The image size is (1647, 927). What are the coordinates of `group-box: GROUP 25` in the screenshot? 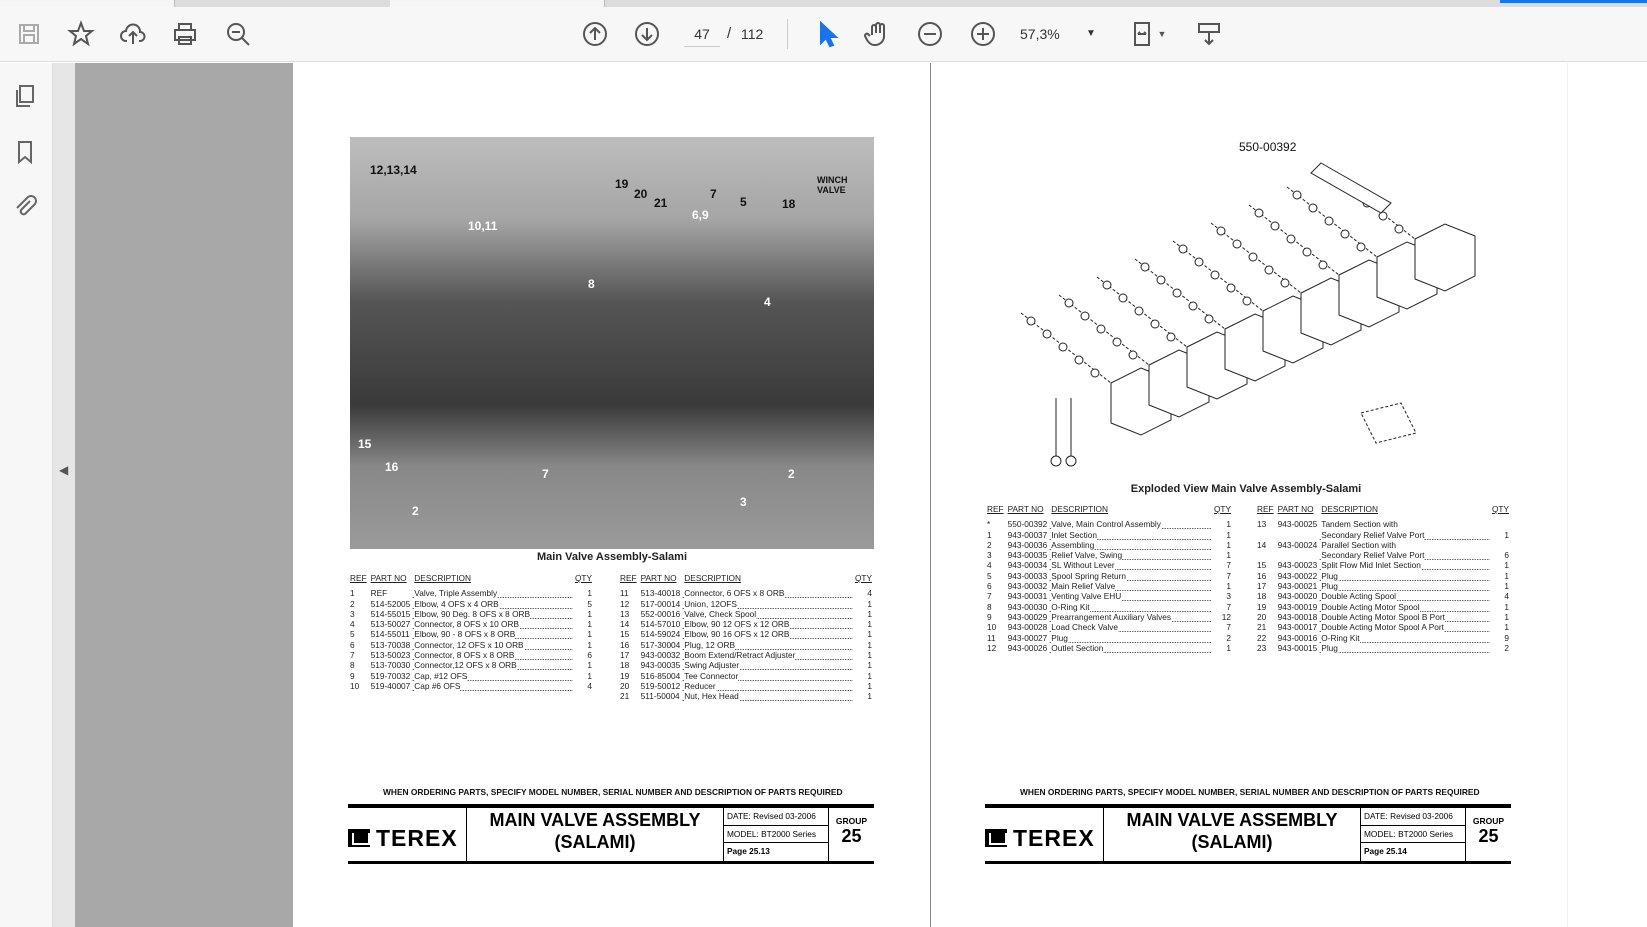 It's located at (851, 834).